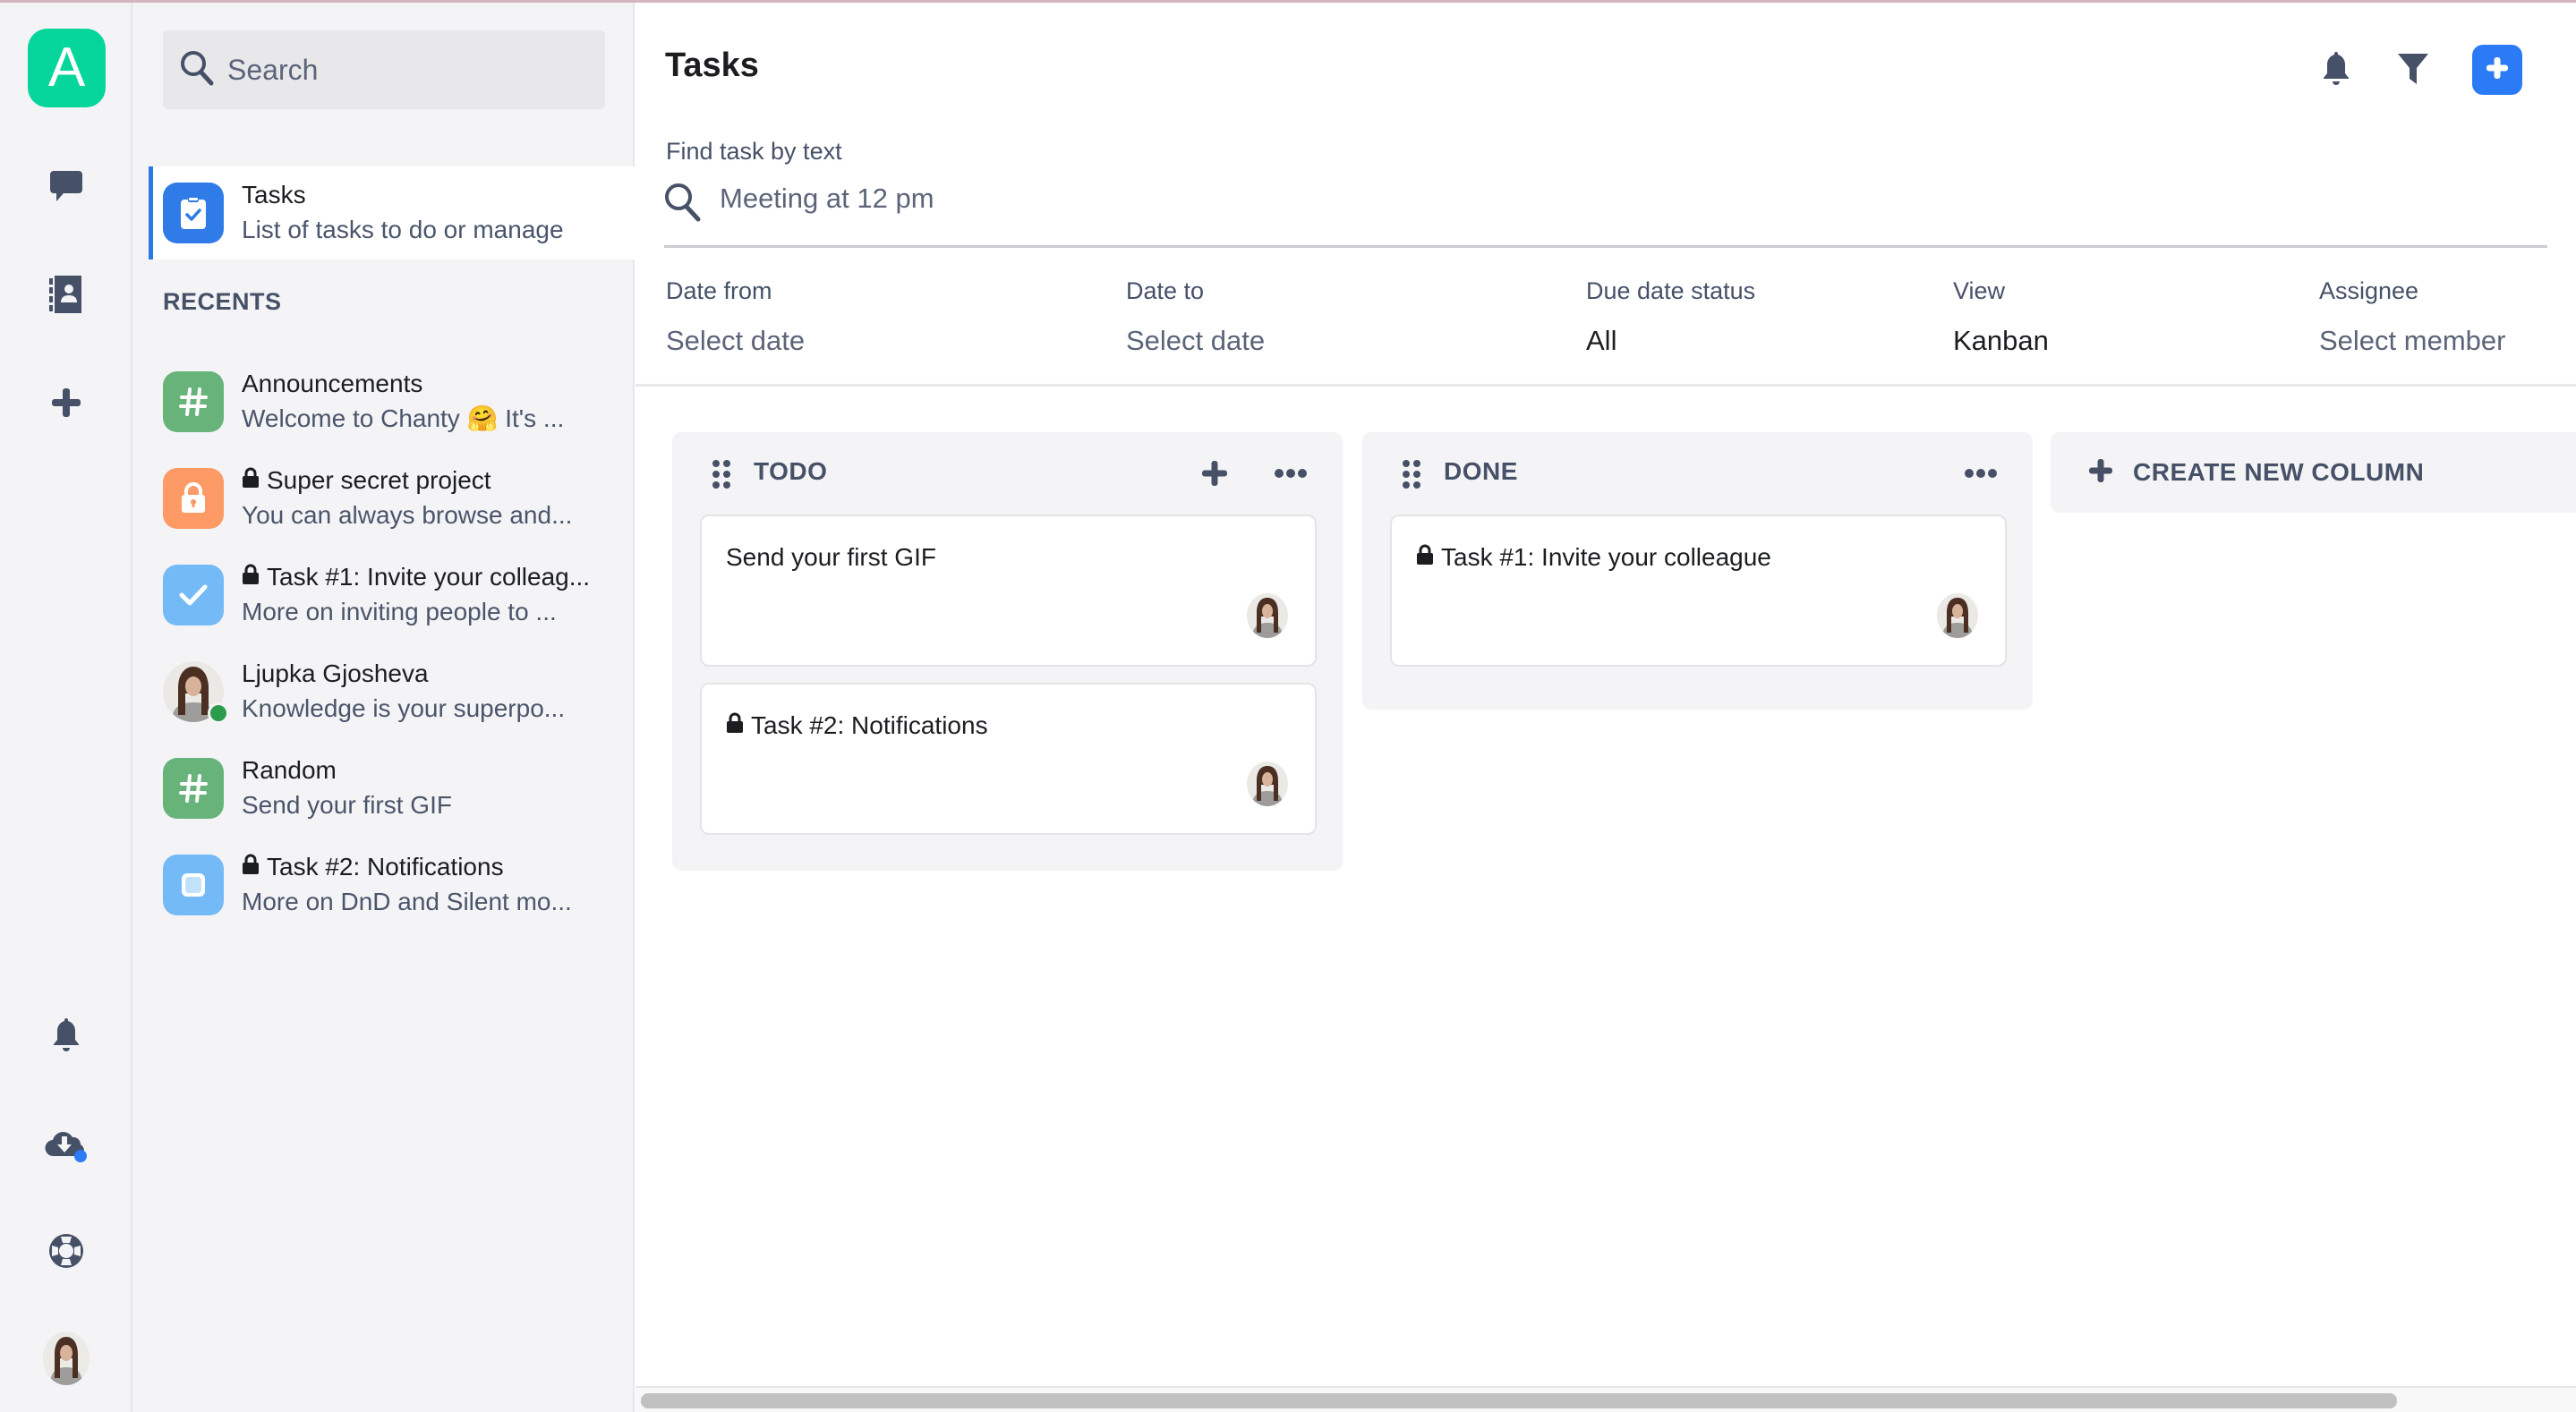 The height and width of the screenshot is (1412, 2576). What do you see at coordinates (66, 1145) in the screenshot?
I see `cloud-download-icon` at bounding box center [66, 1145].